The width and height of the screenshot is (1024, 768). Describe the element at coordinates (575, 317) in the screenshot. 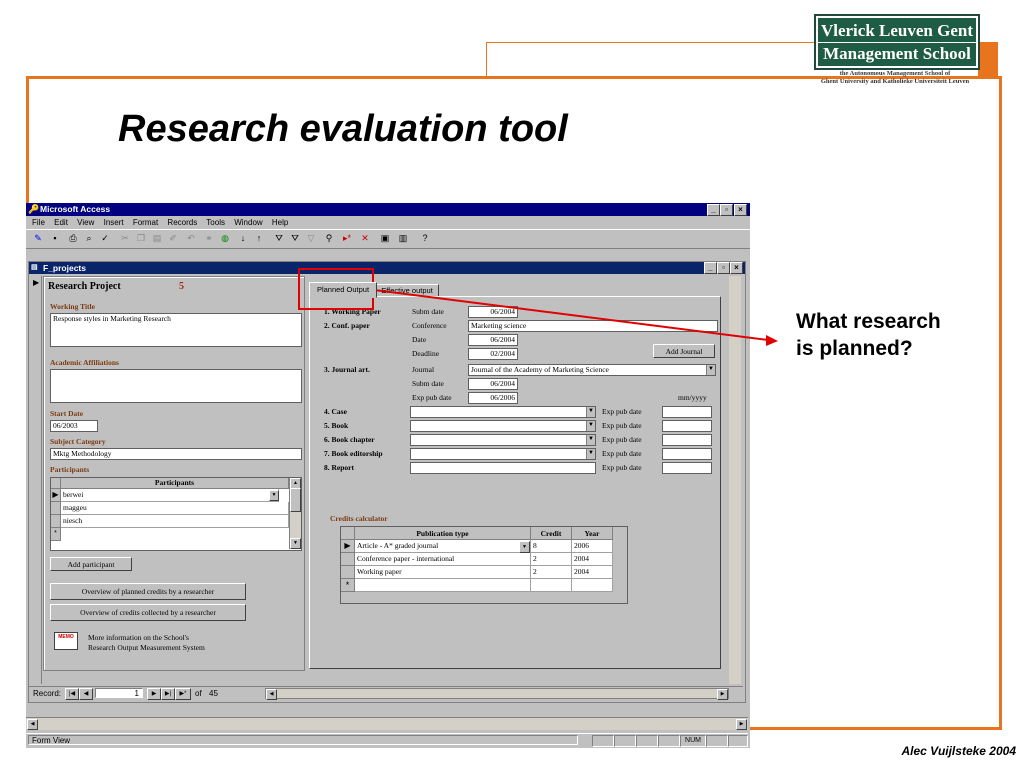

I see `callout-arrow` at that location.